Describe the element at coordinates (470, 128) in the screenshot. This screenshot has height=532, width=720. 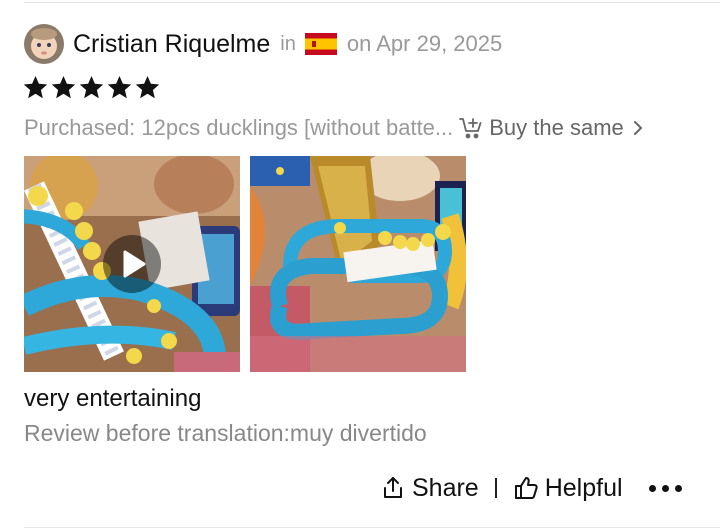
I see `cart-plus-icon` at that location.